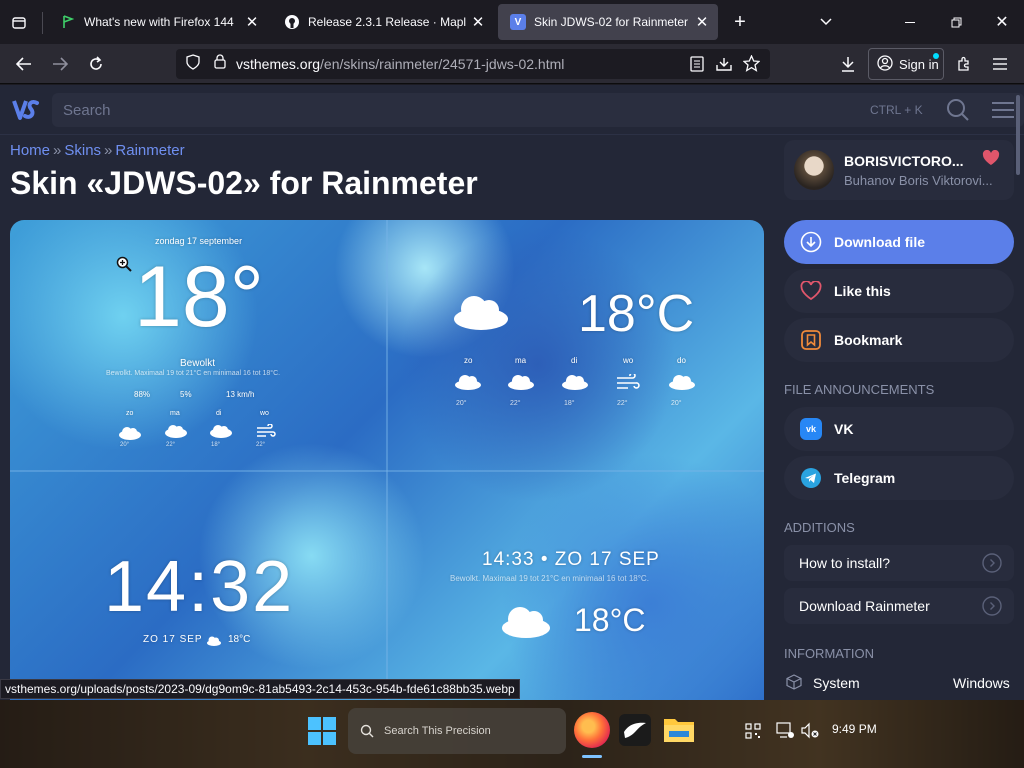  What do you see at coordinates (82, 150) in the screenshot?
I see `breadcrumb-skins: Skins` at bounding box center [82, 150].